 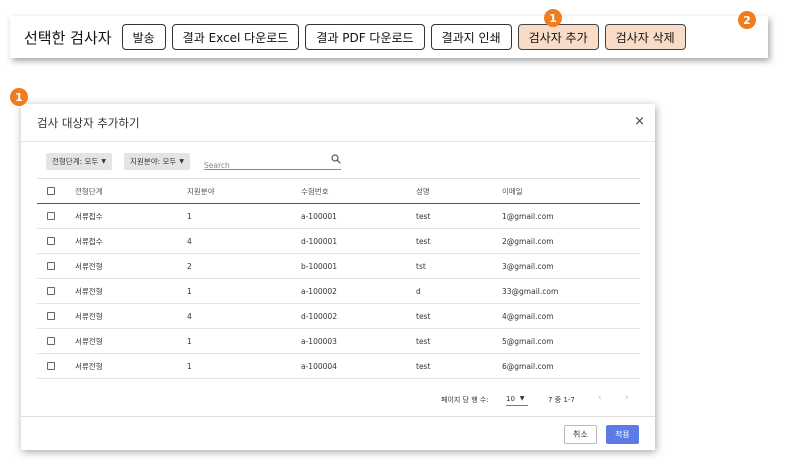 I want to click on column-header-name: 성명, so click(x=423, y=191).